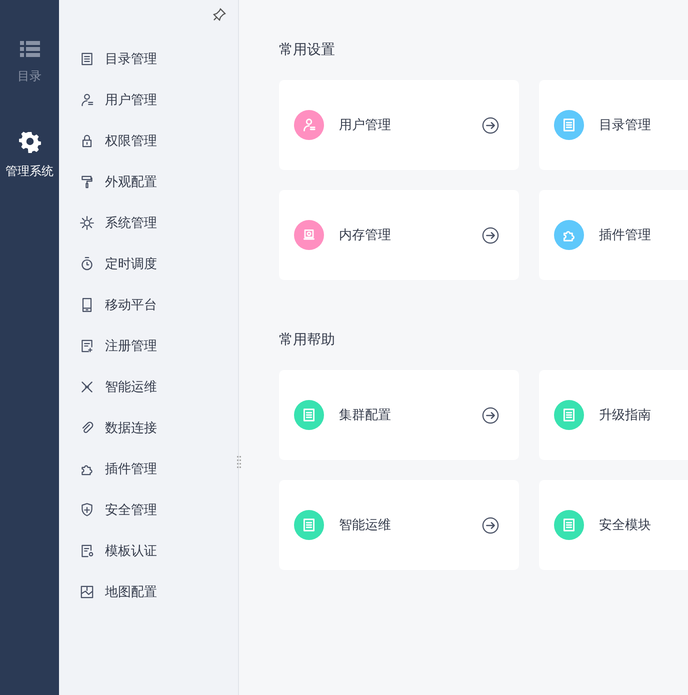 The height and width of the screenshot is (695, 688). Describe the element at coordinates (365, 415) in the screenshot. I see `card-label: 集群配置` at that location.